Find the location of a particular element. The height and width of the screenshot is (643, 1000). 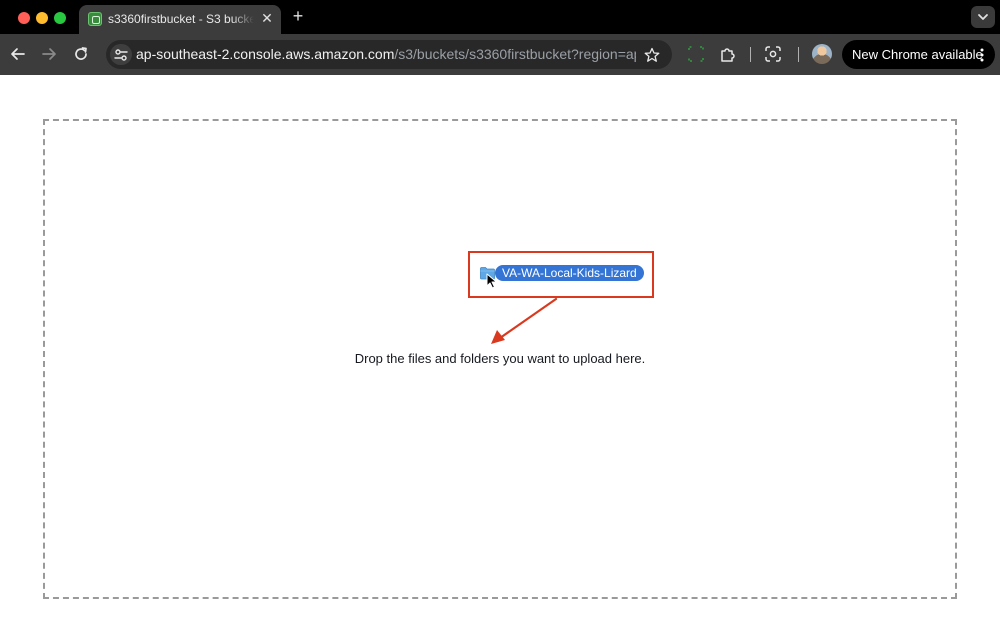

extension-icon is located at coordinates (696, 54).